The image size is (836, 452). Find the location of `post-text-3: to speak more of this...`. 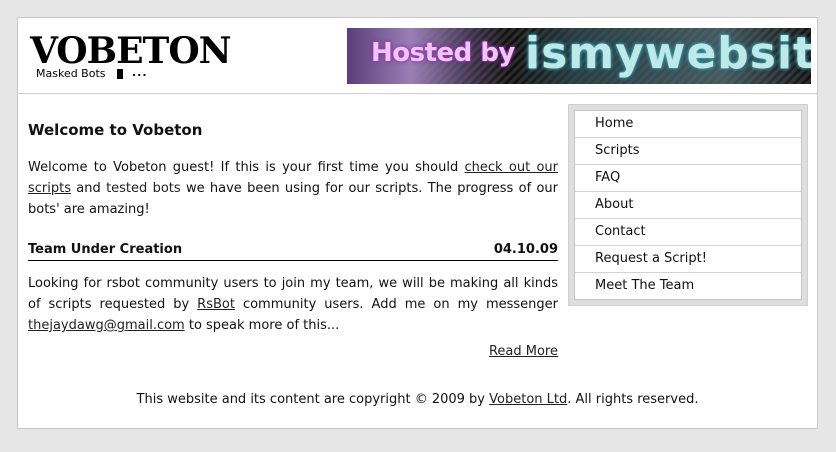

post-text-3: to speak more of this... is located at coordinates (262, 325).